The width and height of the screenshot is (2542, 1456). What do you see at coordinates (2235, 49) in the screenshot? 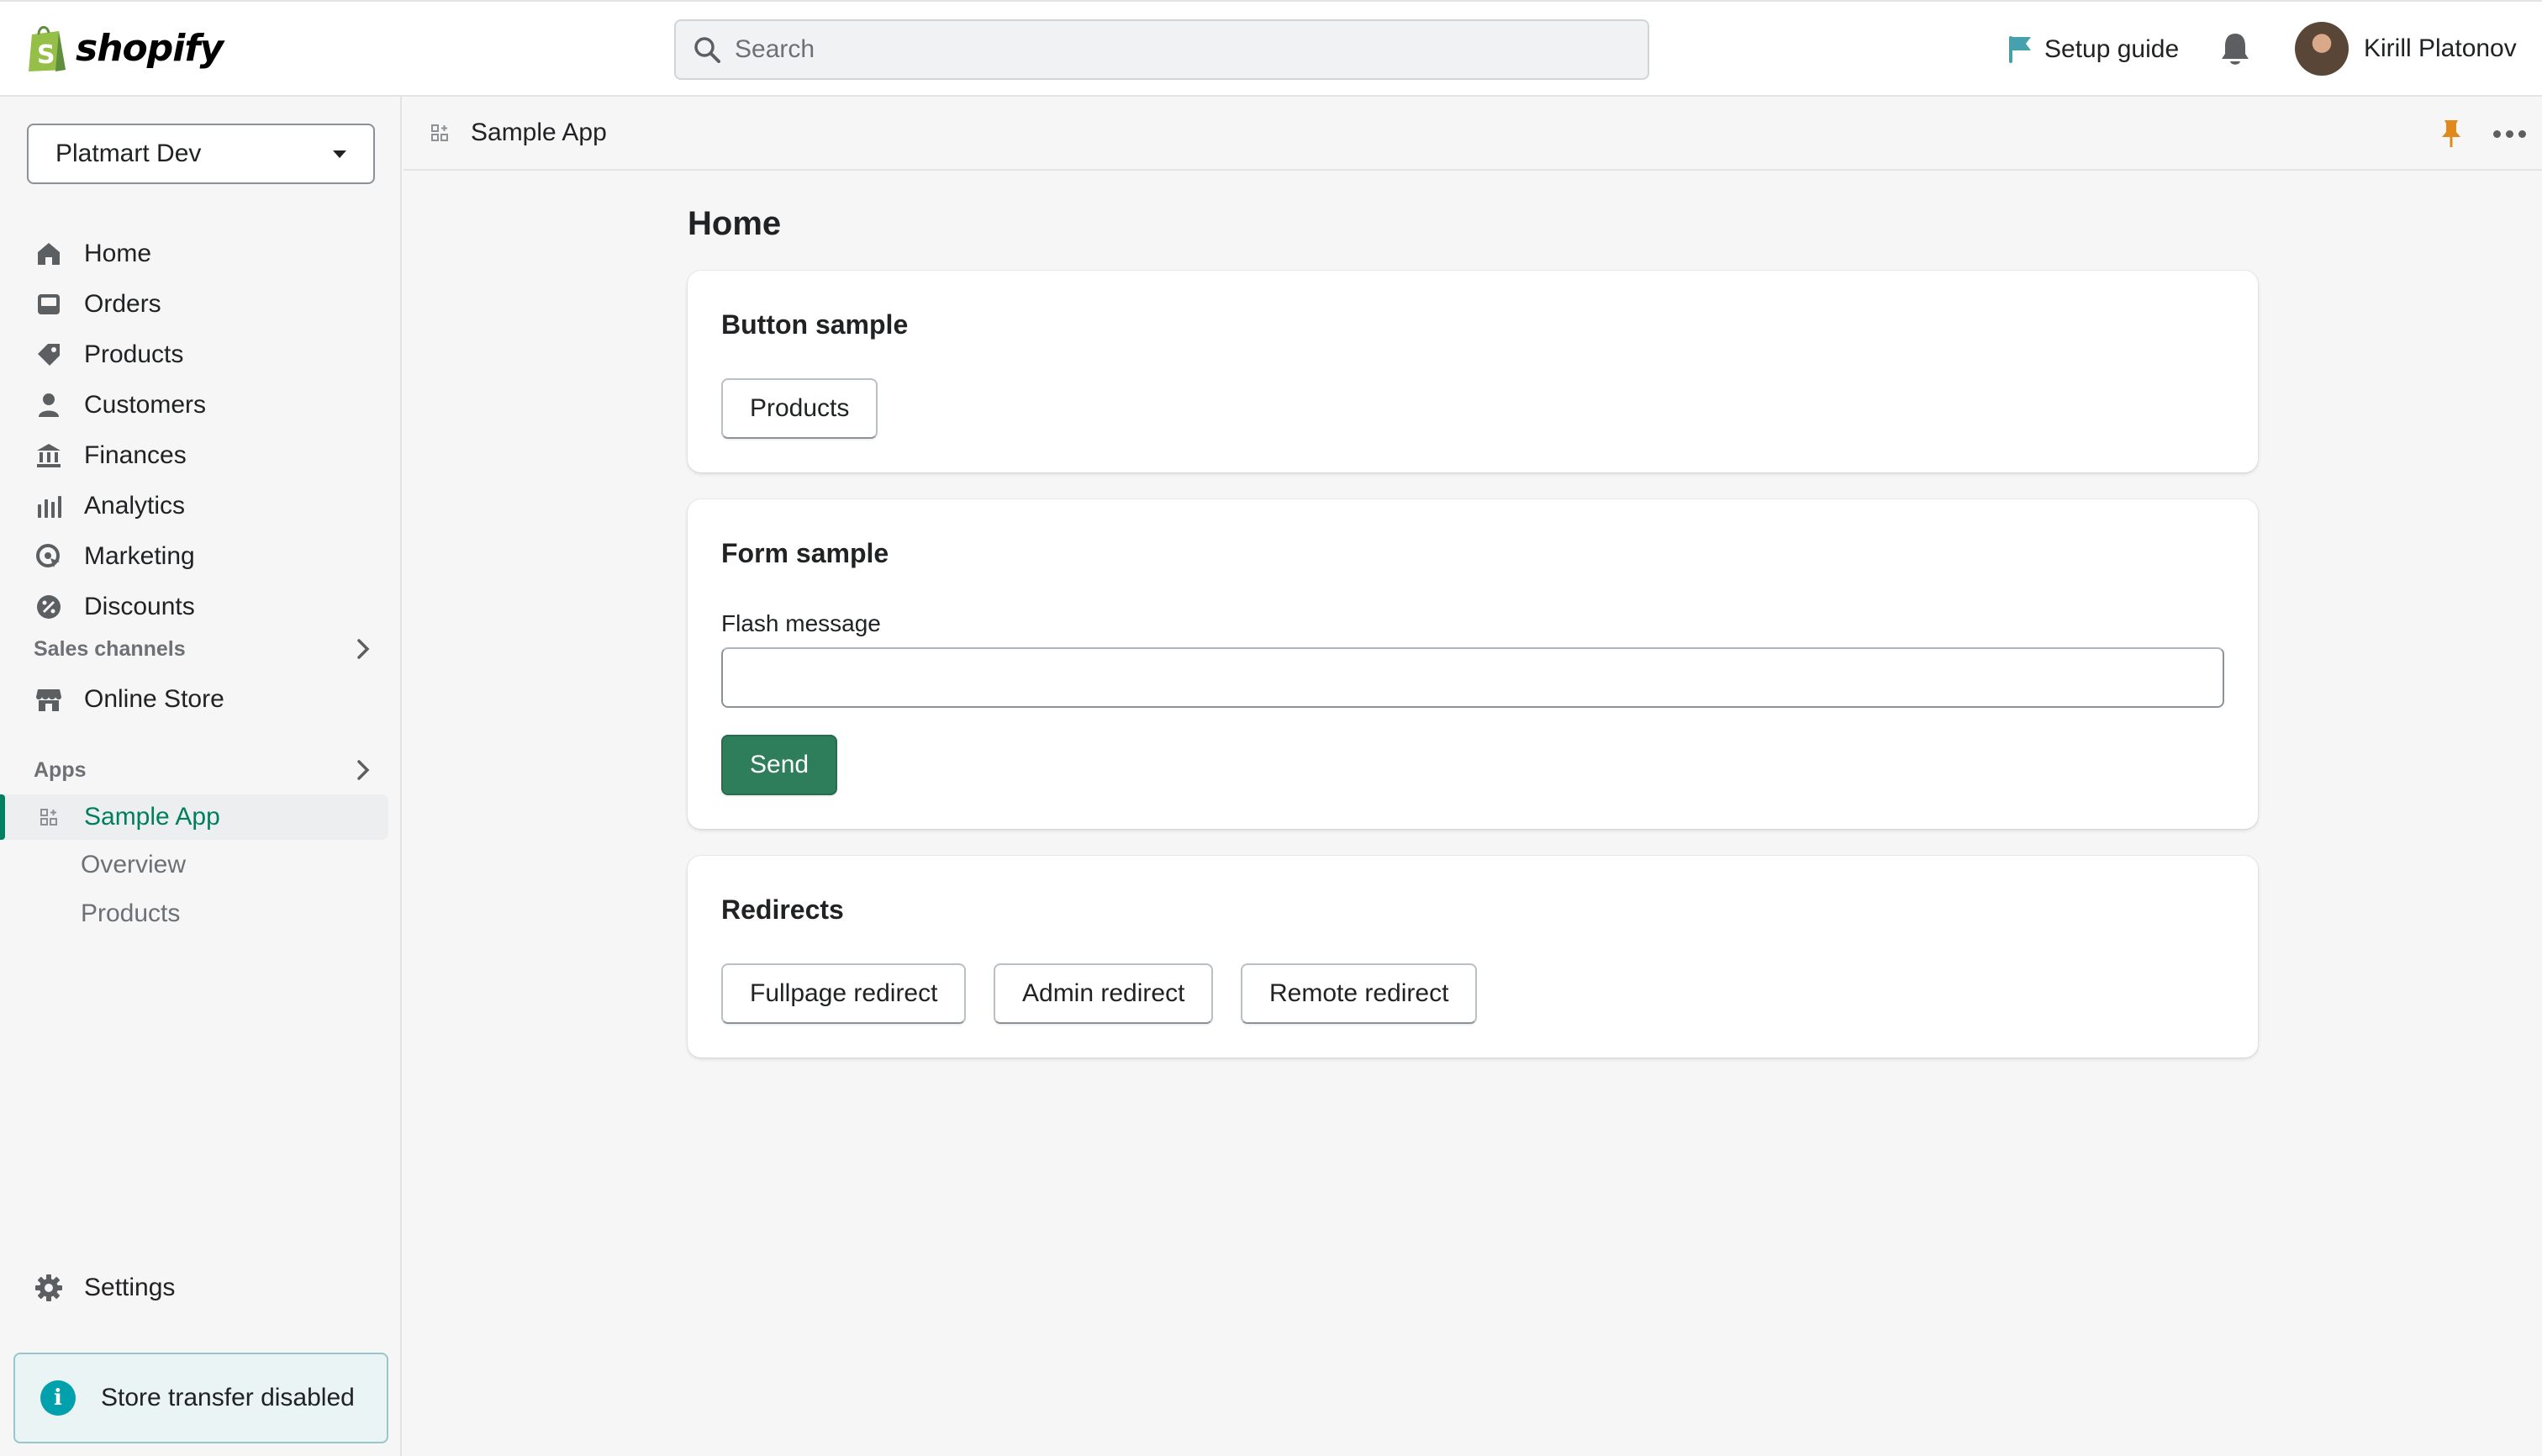
I see `bell-icon` at bounding box center [2235, 49].